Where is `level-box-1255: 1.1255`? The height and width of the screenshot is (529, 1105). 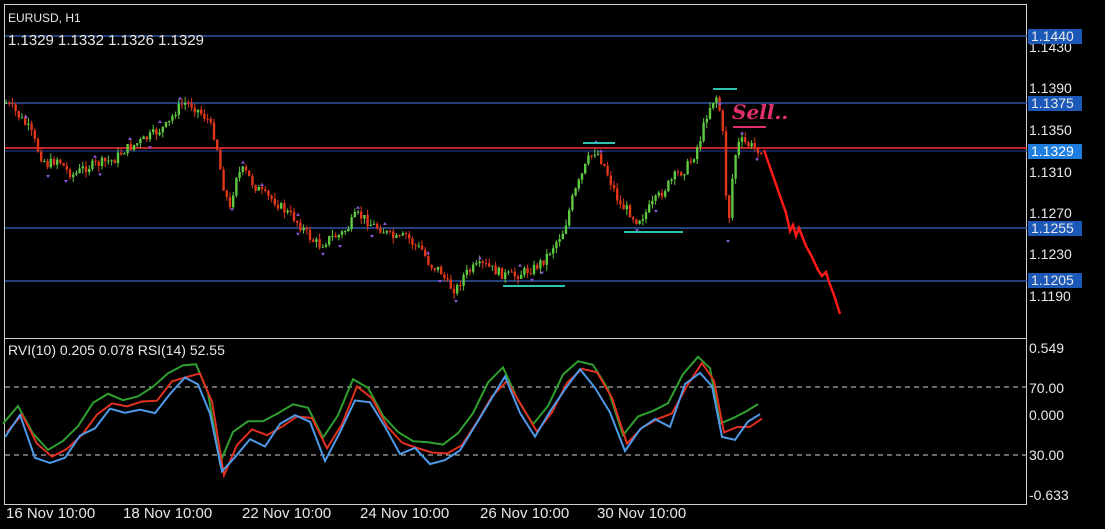
level-box-1255: 1.1255 is located at coordinates (1055, 228).